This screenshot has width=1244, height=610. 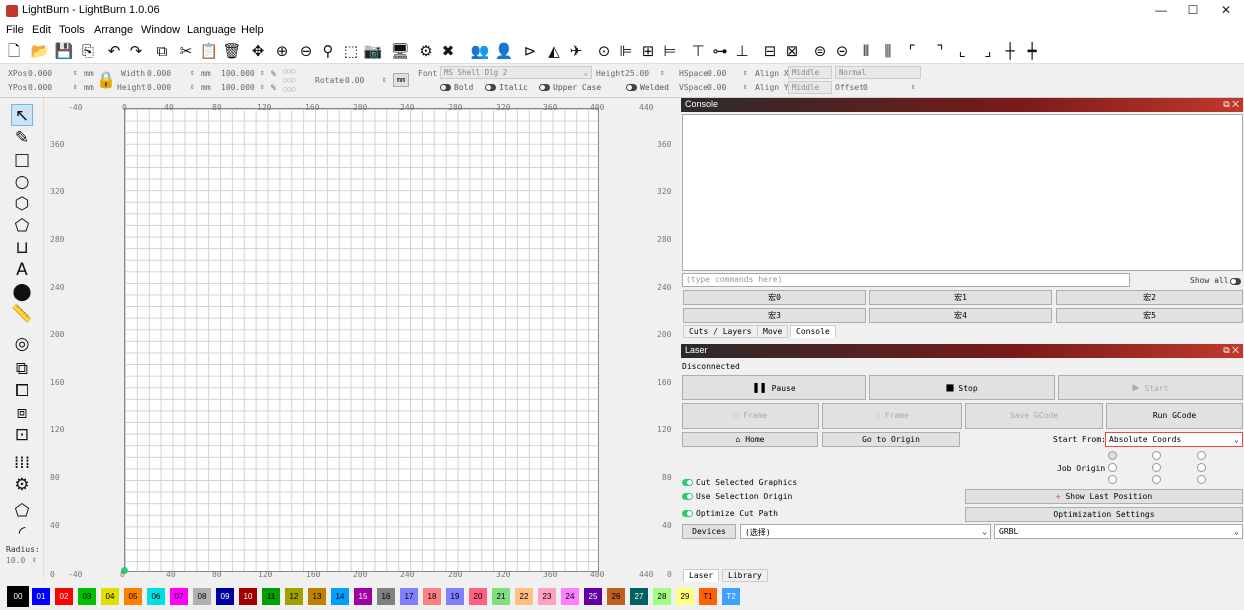 What do you see at coordinates (878, 72) in the screenshot?
I see `text-mode-select: Normal` at bounding box center [878, 72].